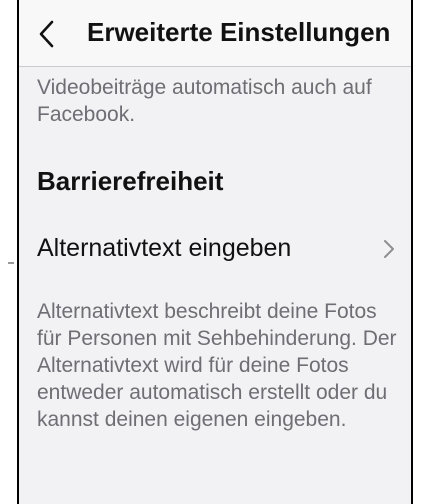 The height and width of the screenshot is (504, 432). What do you see at coordinates (11, 263) in the screenshot?
I see `edge-mark` at bounding box center [11, 263].